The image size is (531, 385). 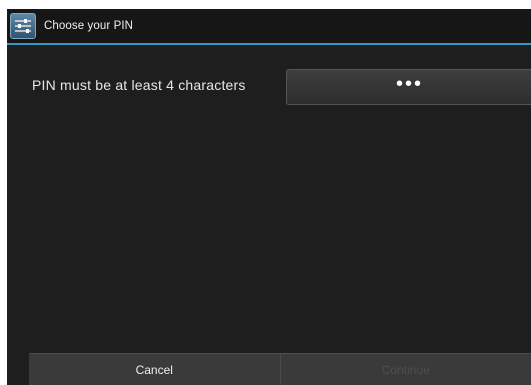 What do you see at coordinates (406, 369) in the screenshot?
I see `continue-button: Continue` at bounding box center [406, 369].